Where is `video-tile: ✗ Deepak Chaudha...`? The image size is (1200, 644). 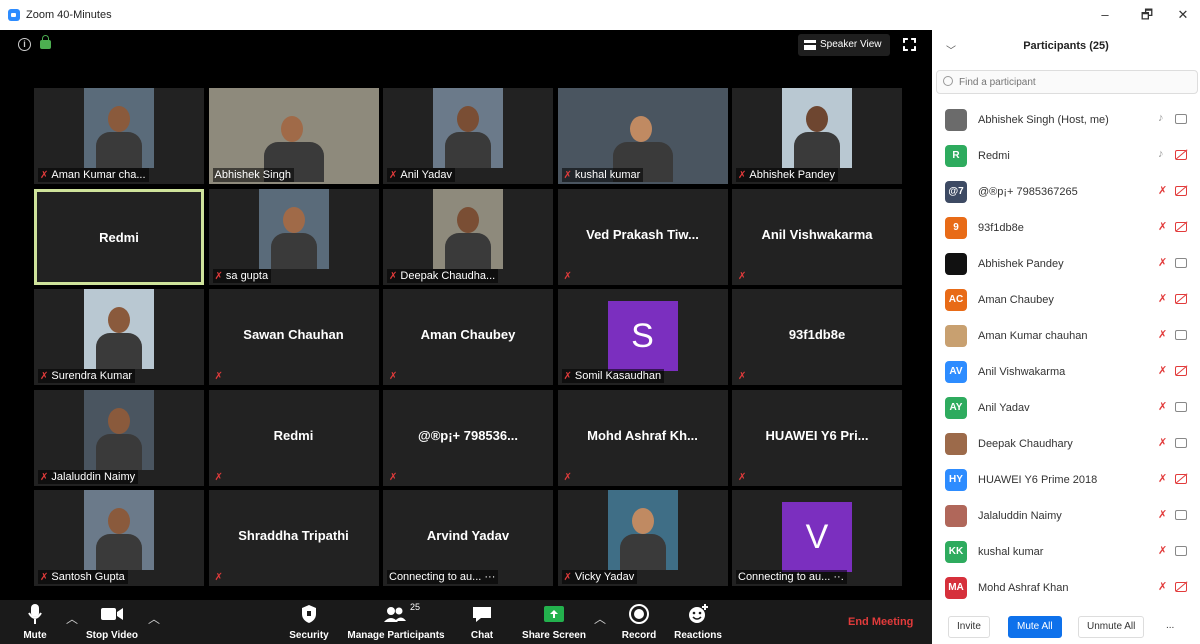
video-tile: ✗ Deepak Chaudha... is located at coordinates (468, 236).